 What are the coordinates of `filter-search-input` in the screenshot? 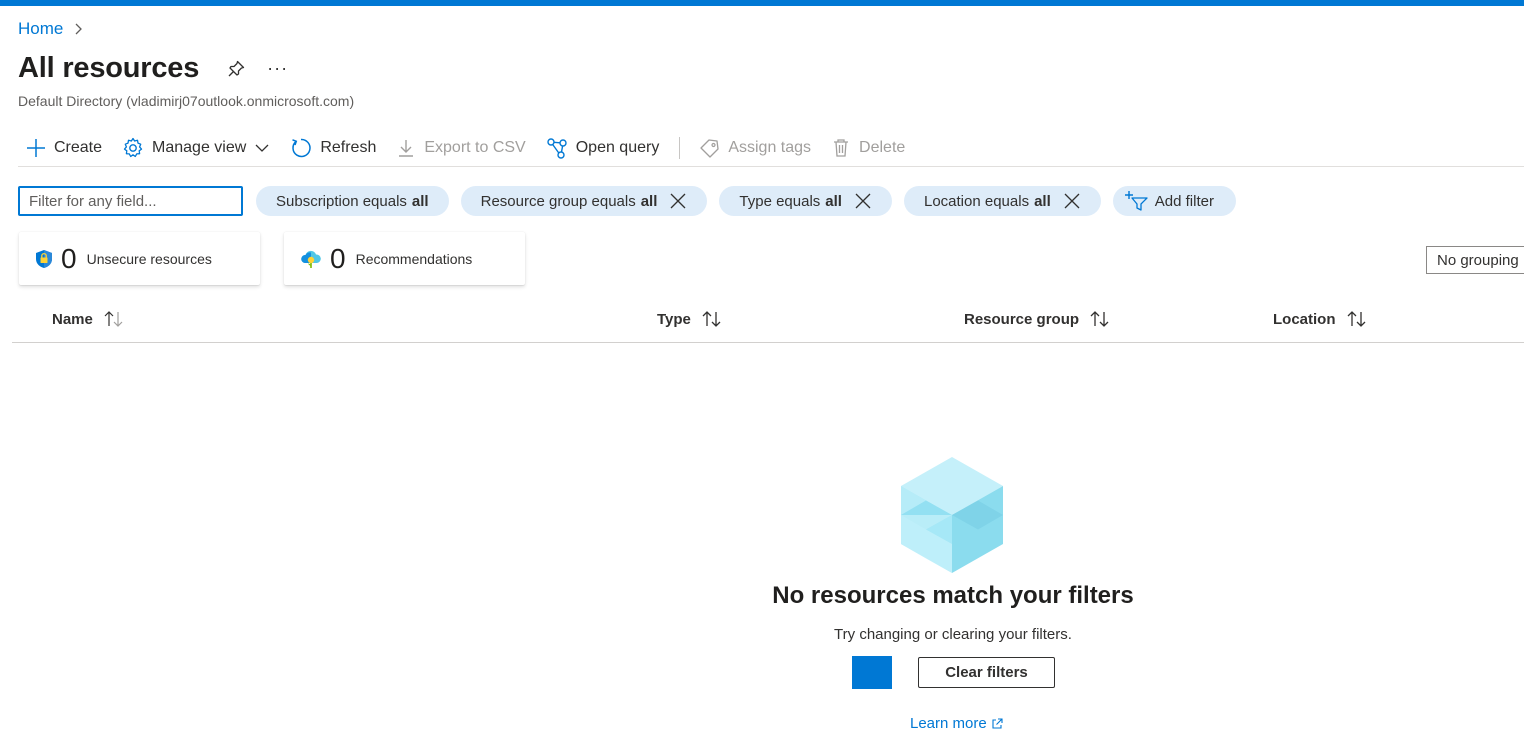 It's located at (130, 201).